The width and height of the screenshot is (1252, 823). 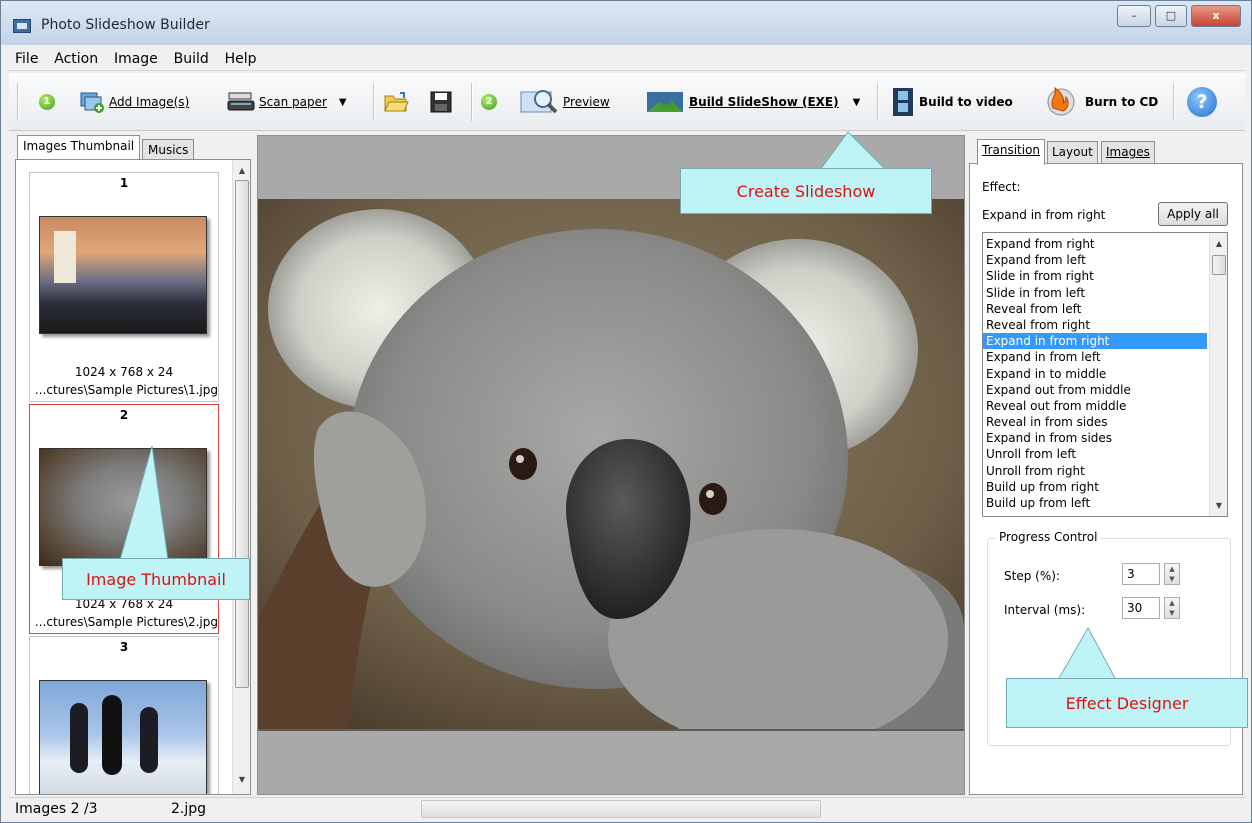 I want to click on effect-list-item: Build up from right, so click(x=1095, y=487).